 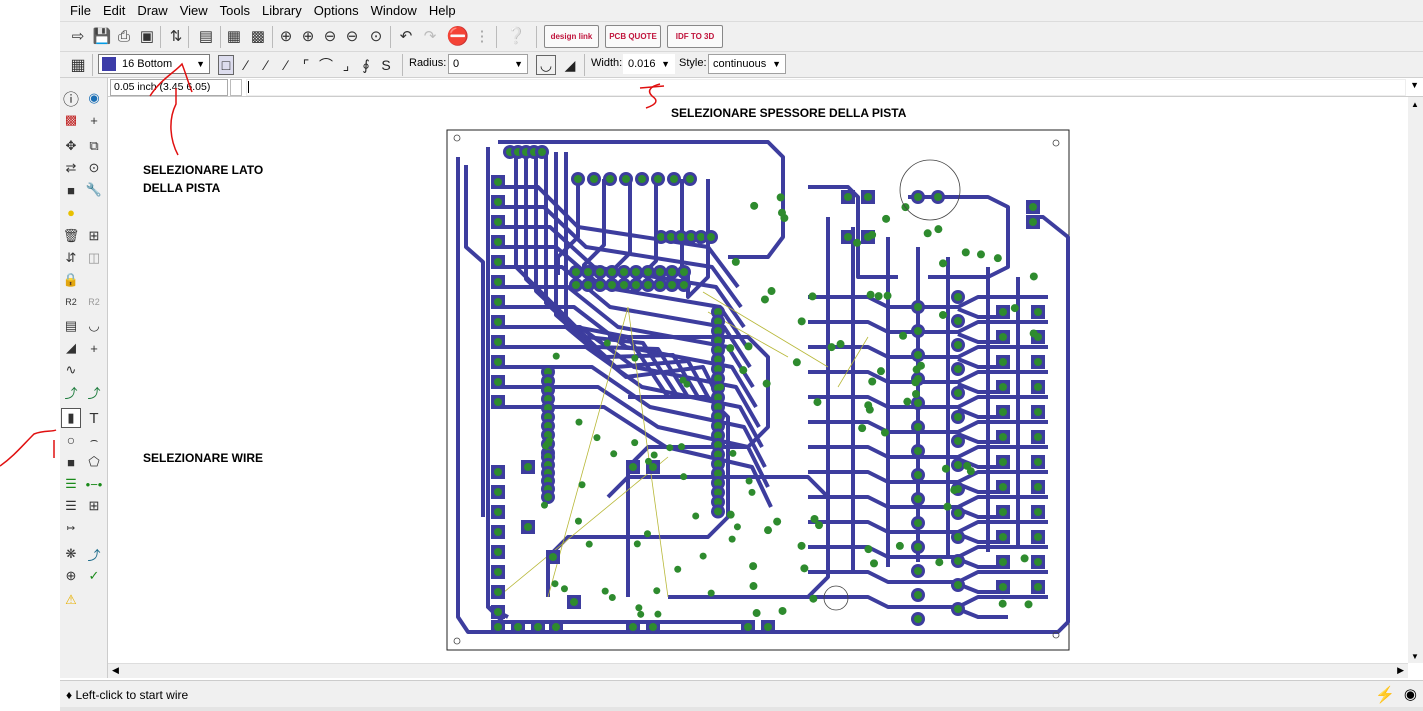 What do you see at coordinates (234, 36) in the screenshot?
I see `sch-icon: ▦` at bounding box center [234, 36].